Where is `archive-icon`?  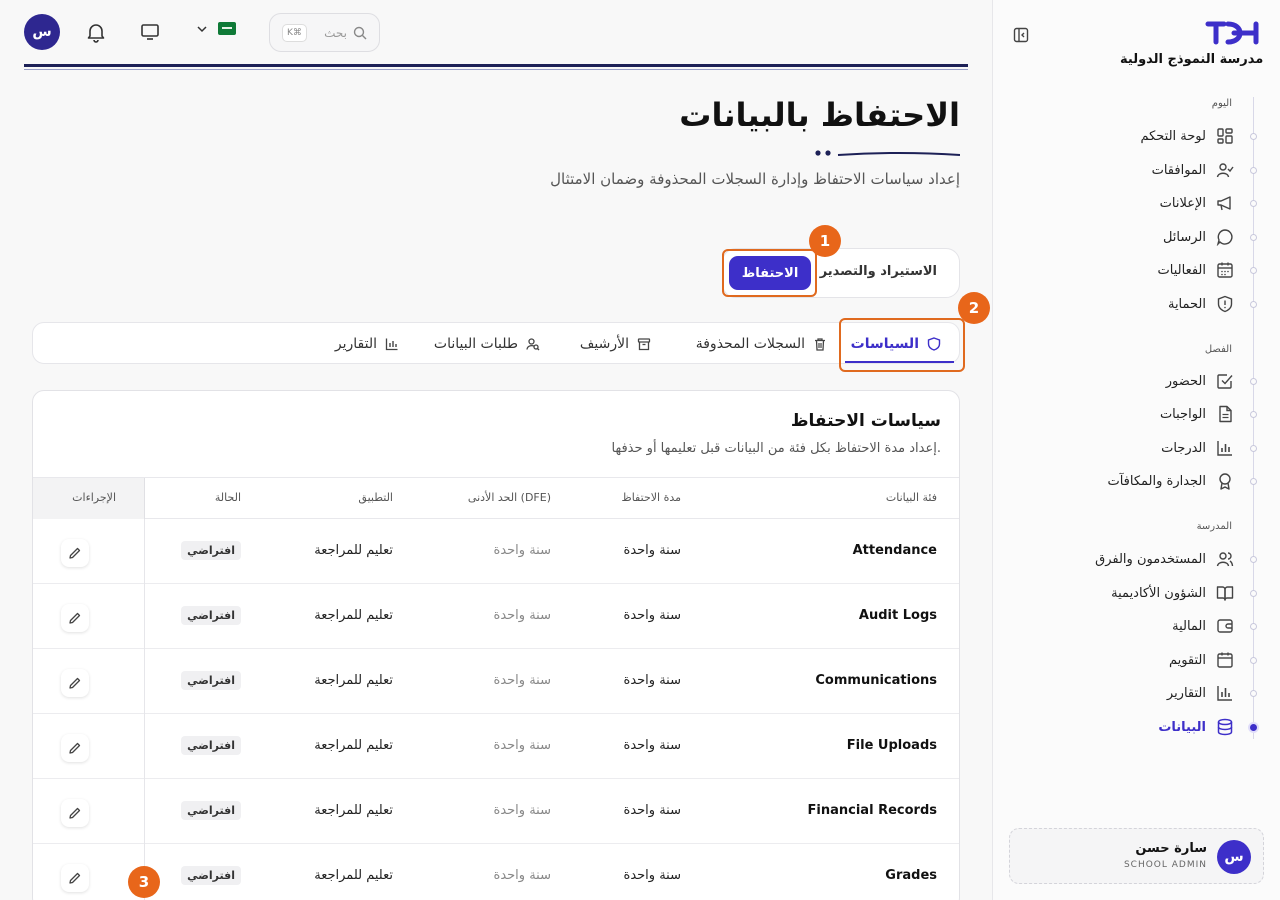
archive-icon is located at coordinates (644, 344).